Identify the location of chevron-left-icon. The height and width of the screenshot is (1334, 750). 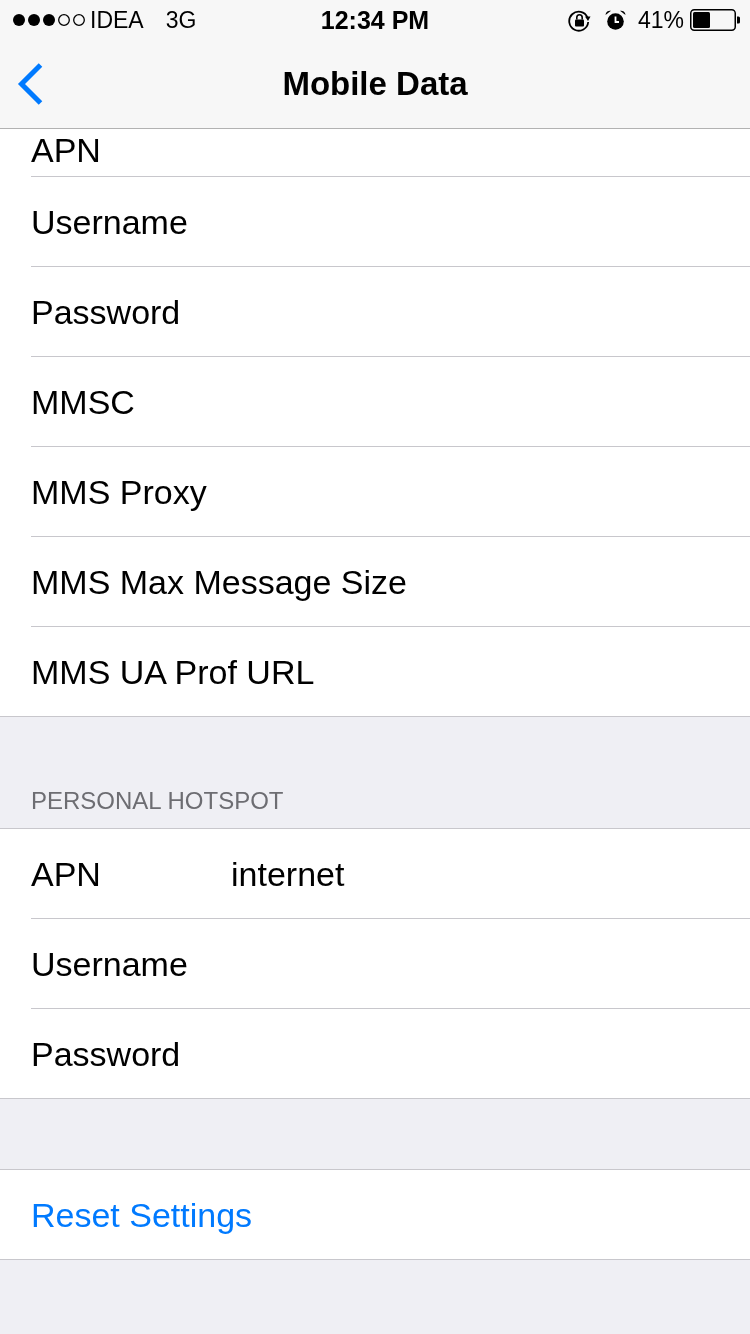
(30, 84).